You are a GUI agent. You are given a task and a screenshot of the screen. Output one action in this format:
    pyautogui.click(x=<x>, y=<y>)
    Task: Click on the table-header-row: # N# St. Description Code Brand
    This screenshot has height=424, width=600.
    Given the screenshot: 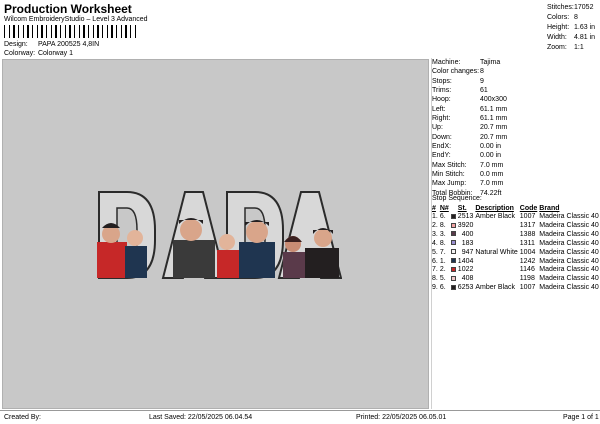 What is the action you would take?
    pyautogui.click(x=516, y=208)
    